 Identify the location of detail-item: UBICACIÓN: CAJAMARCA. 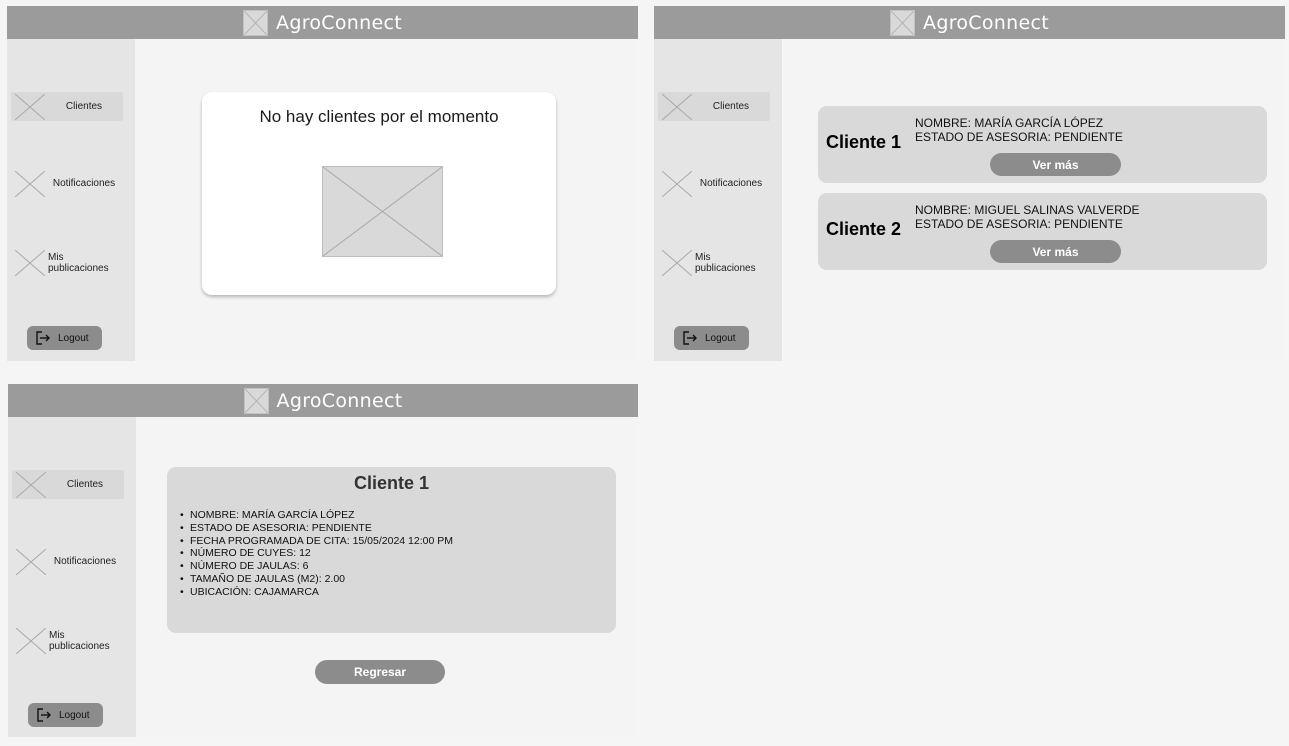
(316, 592).